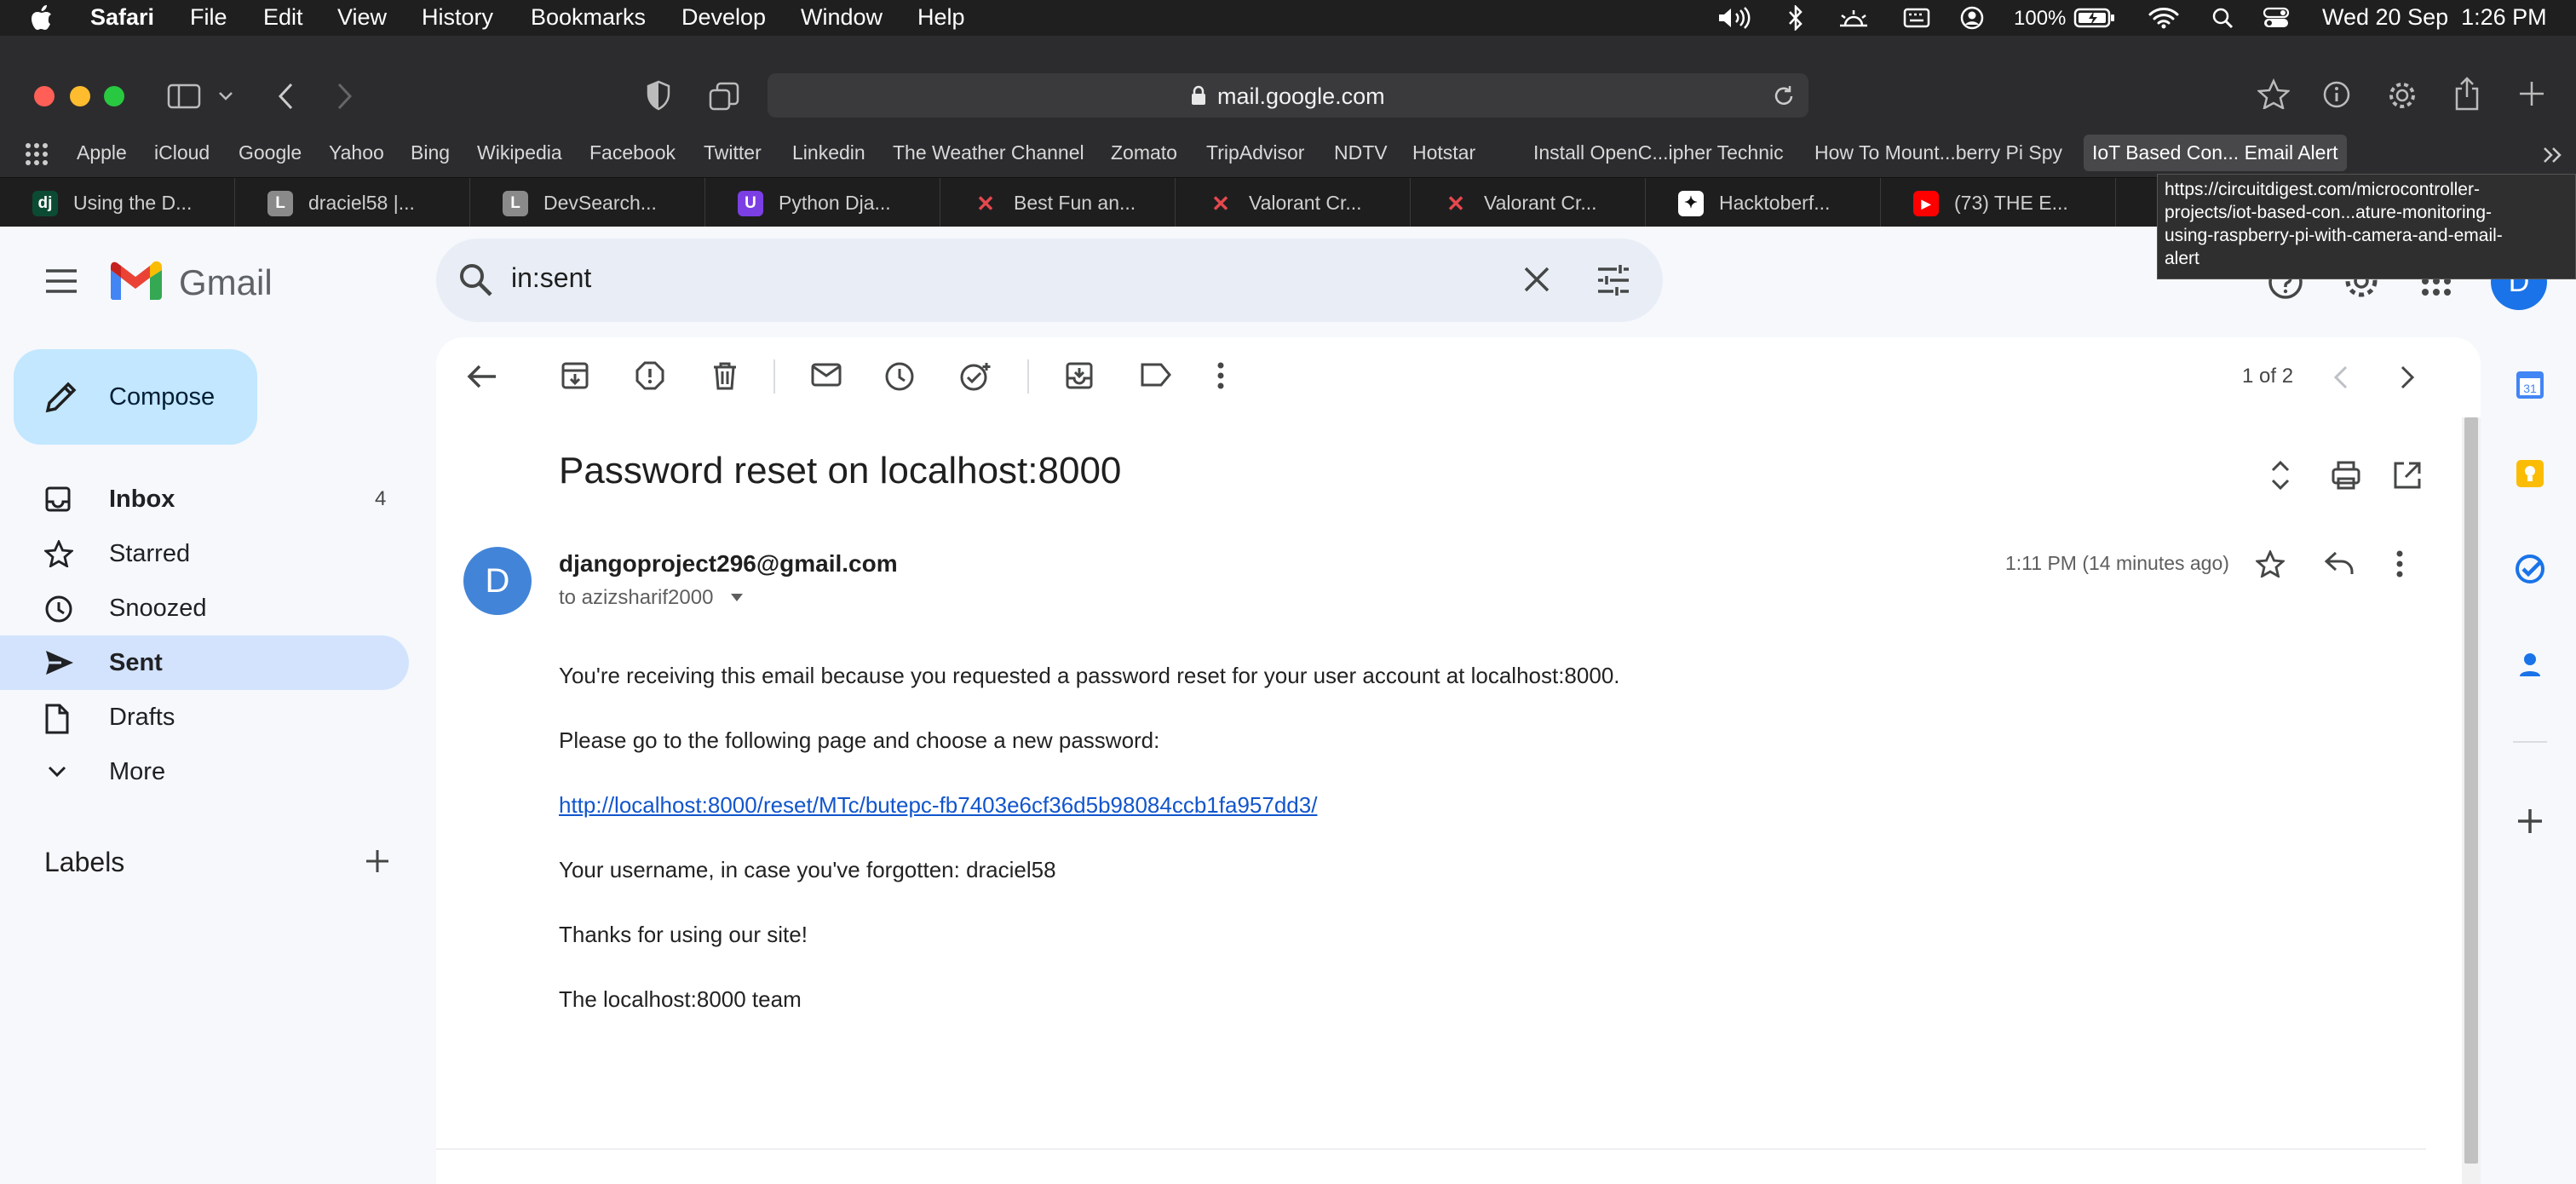  Describe the element at coordinates (1080, 375) in the screenshot. I see `move-to-icon` at that location.